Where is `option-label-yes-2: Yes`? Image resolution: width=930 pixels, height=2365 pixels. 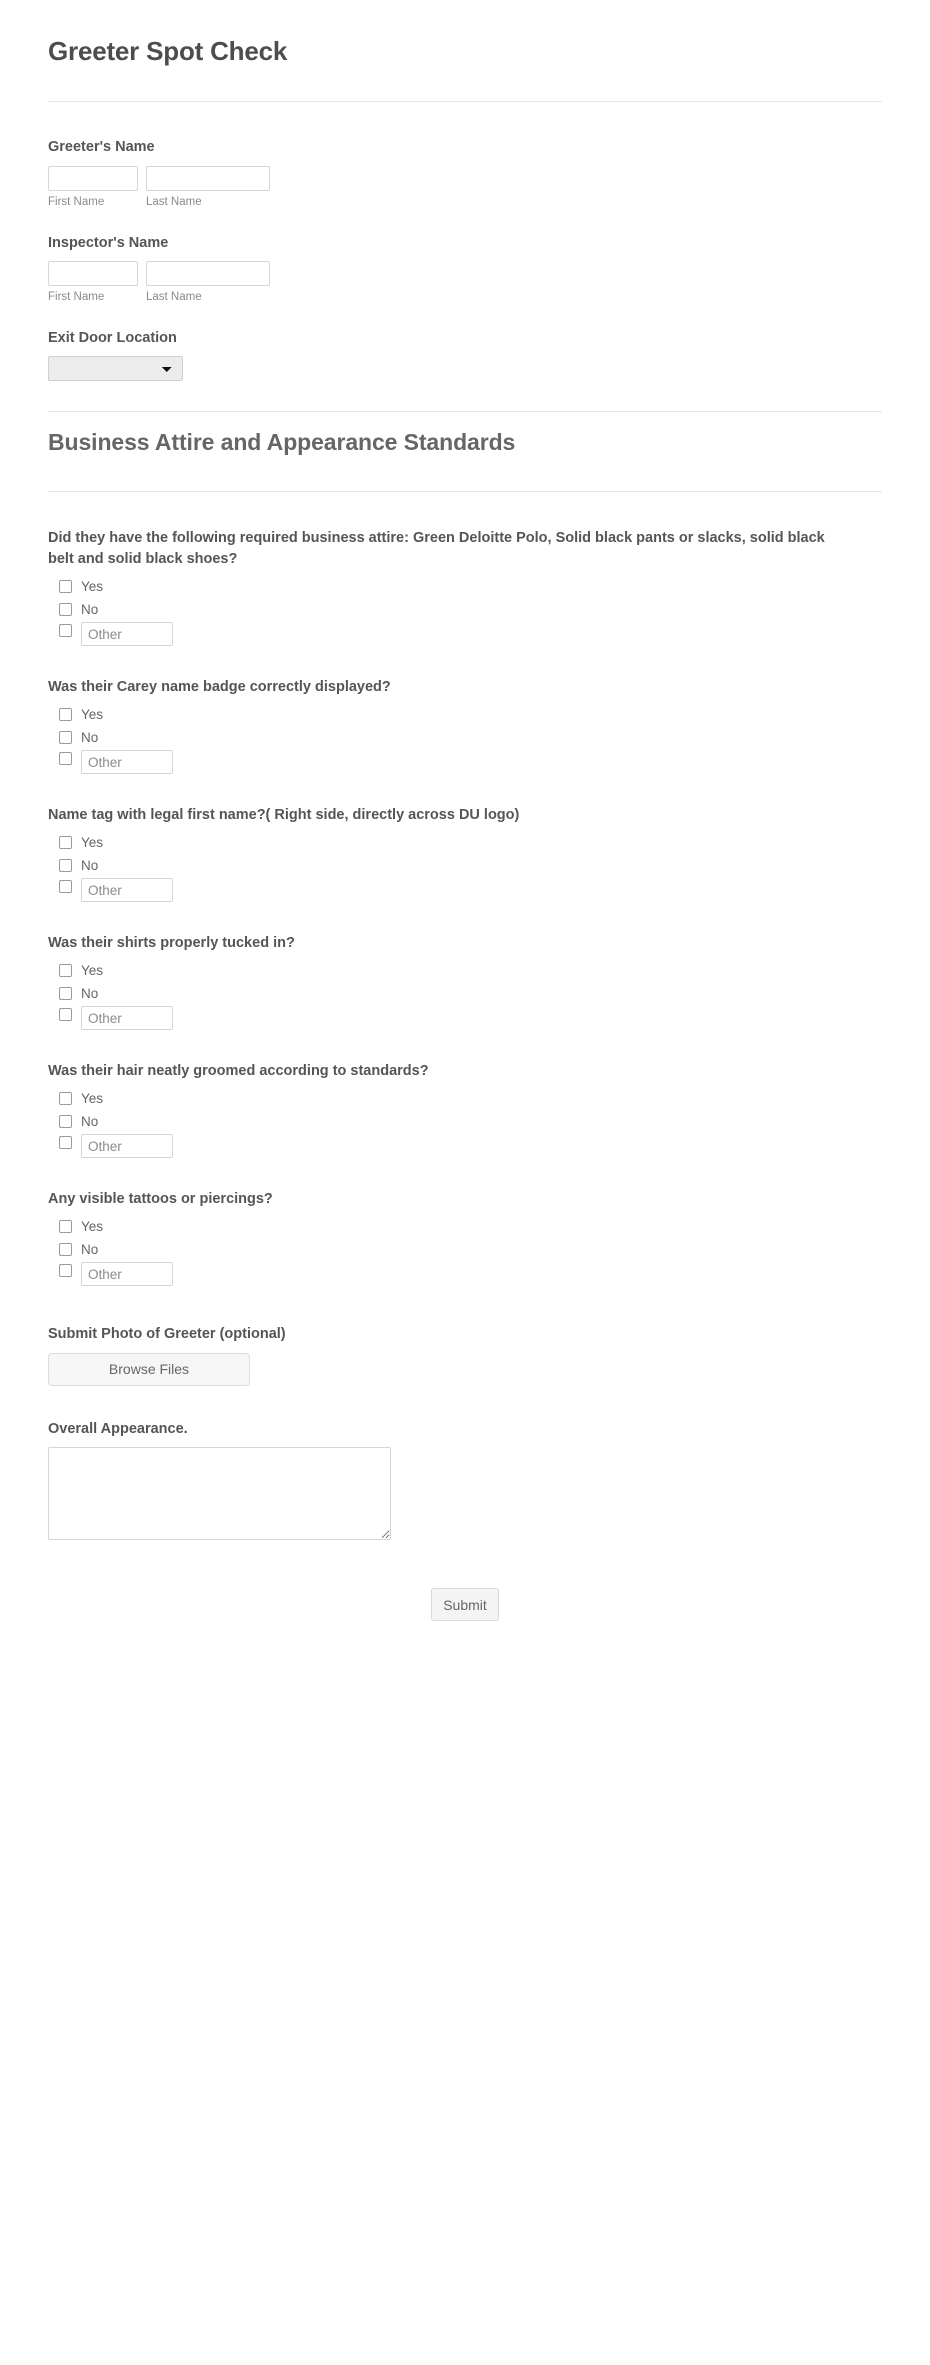 option-label-yes-2: Yes is located at coordinates (92, 714).